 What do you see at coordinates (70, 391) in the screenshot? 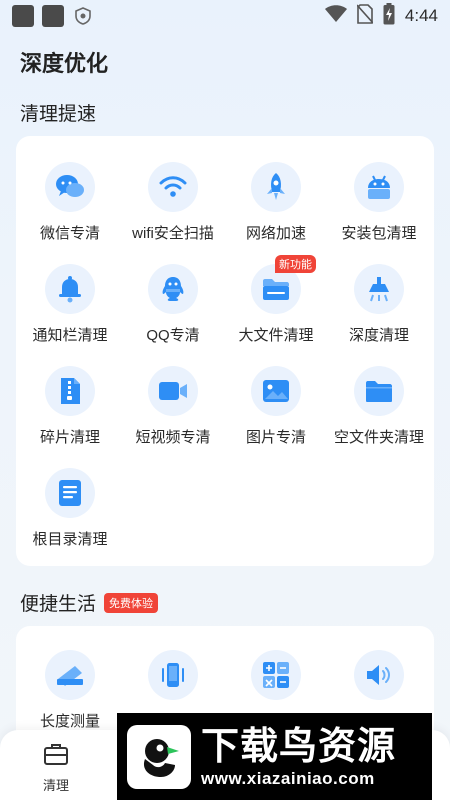
I see `zip-file-icon` at bounding box center [70, 391].